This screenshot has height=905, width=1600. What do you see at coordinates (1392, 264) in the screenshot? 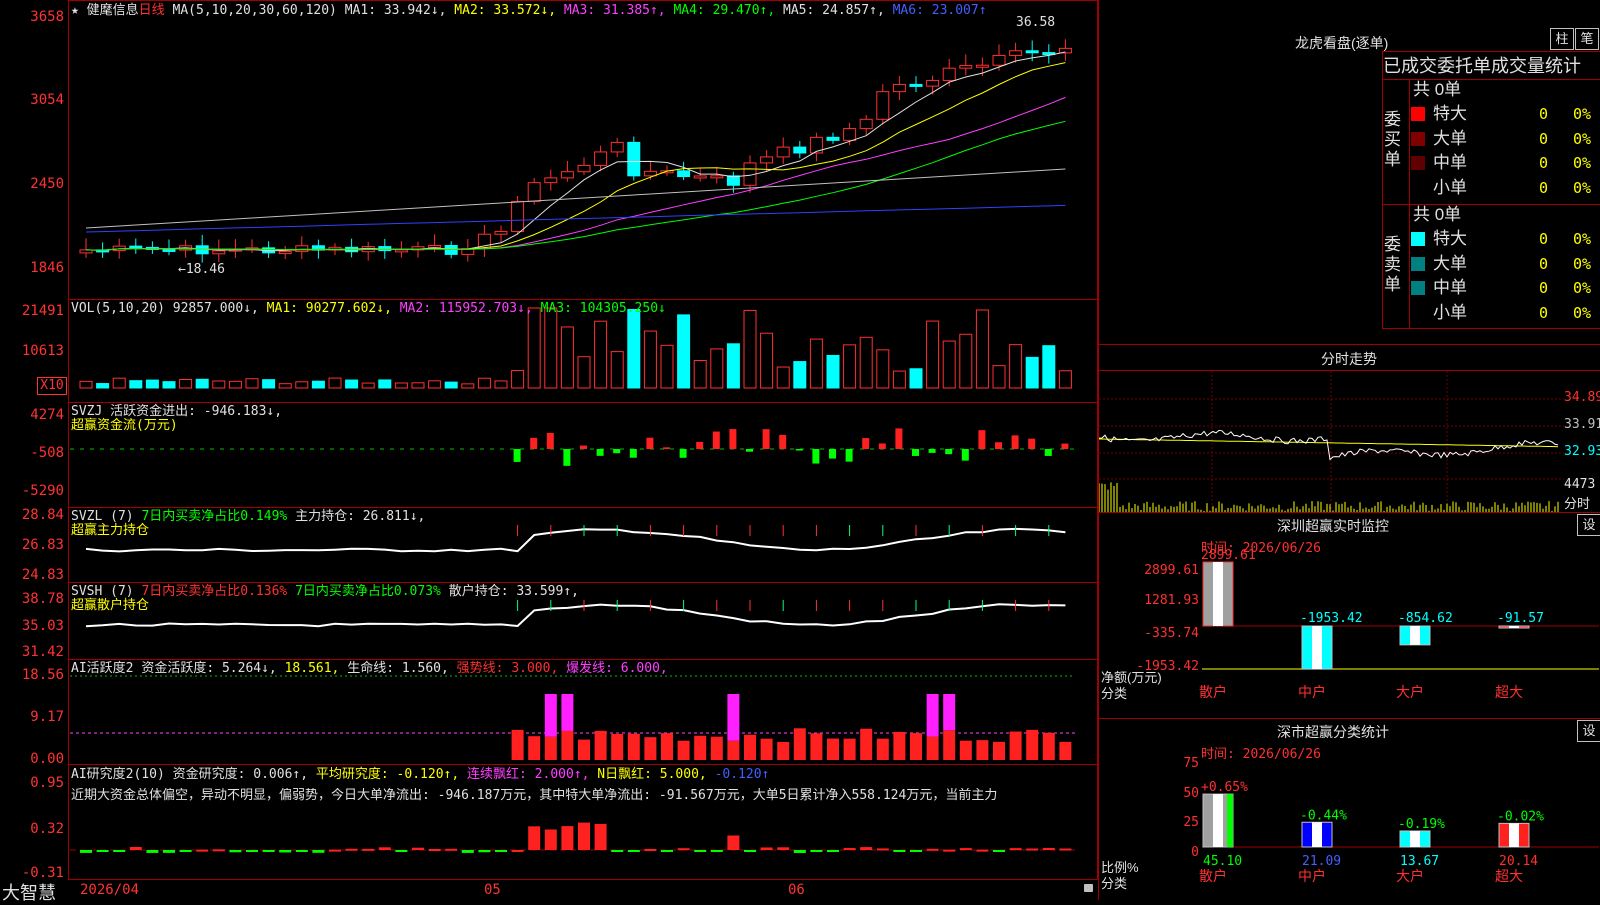
I see `sell-orders-label: 委卖单` at bounding box center [1392, 264].